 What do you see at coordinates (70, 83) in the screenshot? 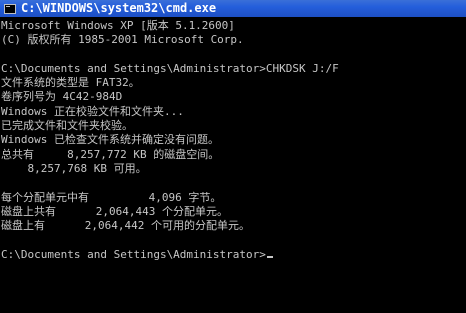
I see `console-line: 文件系统的类型是 FAT32。` at bounding box center [70, 83].